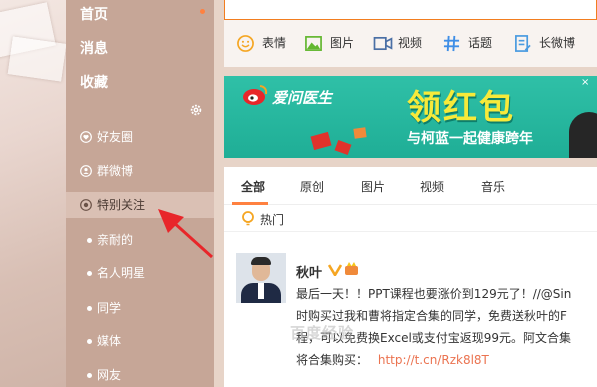 This screenshot has height=387, width=597. What do you see at coordinates (410, 186) in the screenshot?
I see `feed-tabs: 全部 原创 图片 视频 音乐` at bounding box center [410, 186].